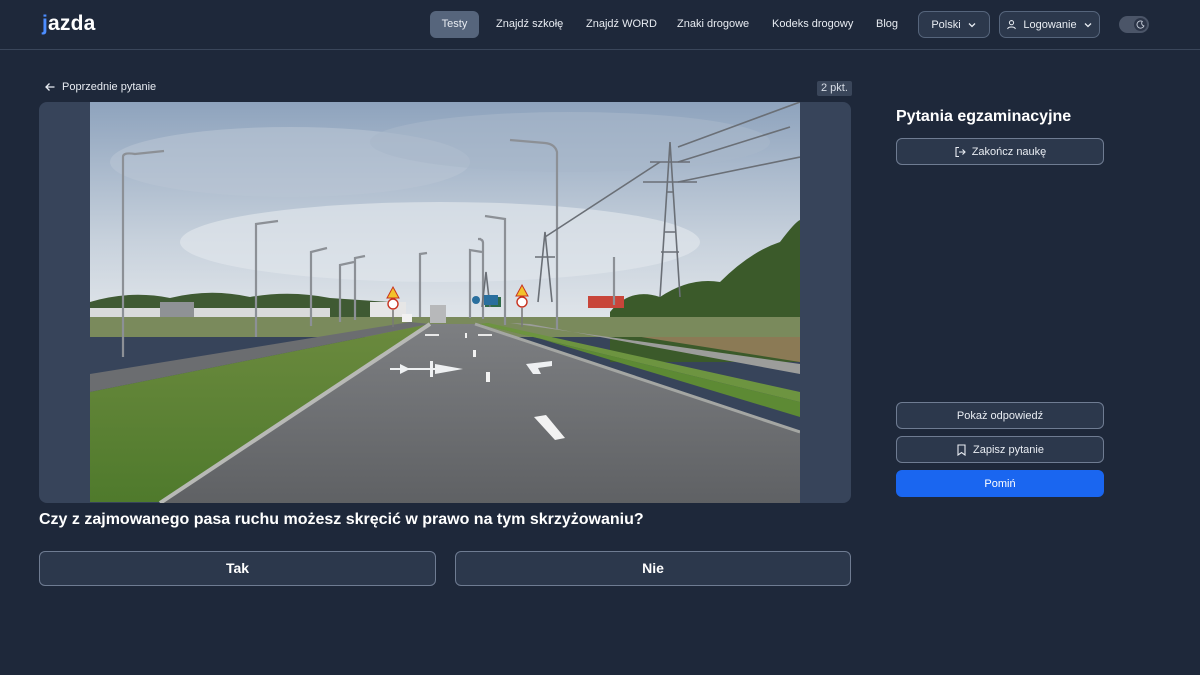  I want to click on login-label: Logowanie, so click(1050, 24).